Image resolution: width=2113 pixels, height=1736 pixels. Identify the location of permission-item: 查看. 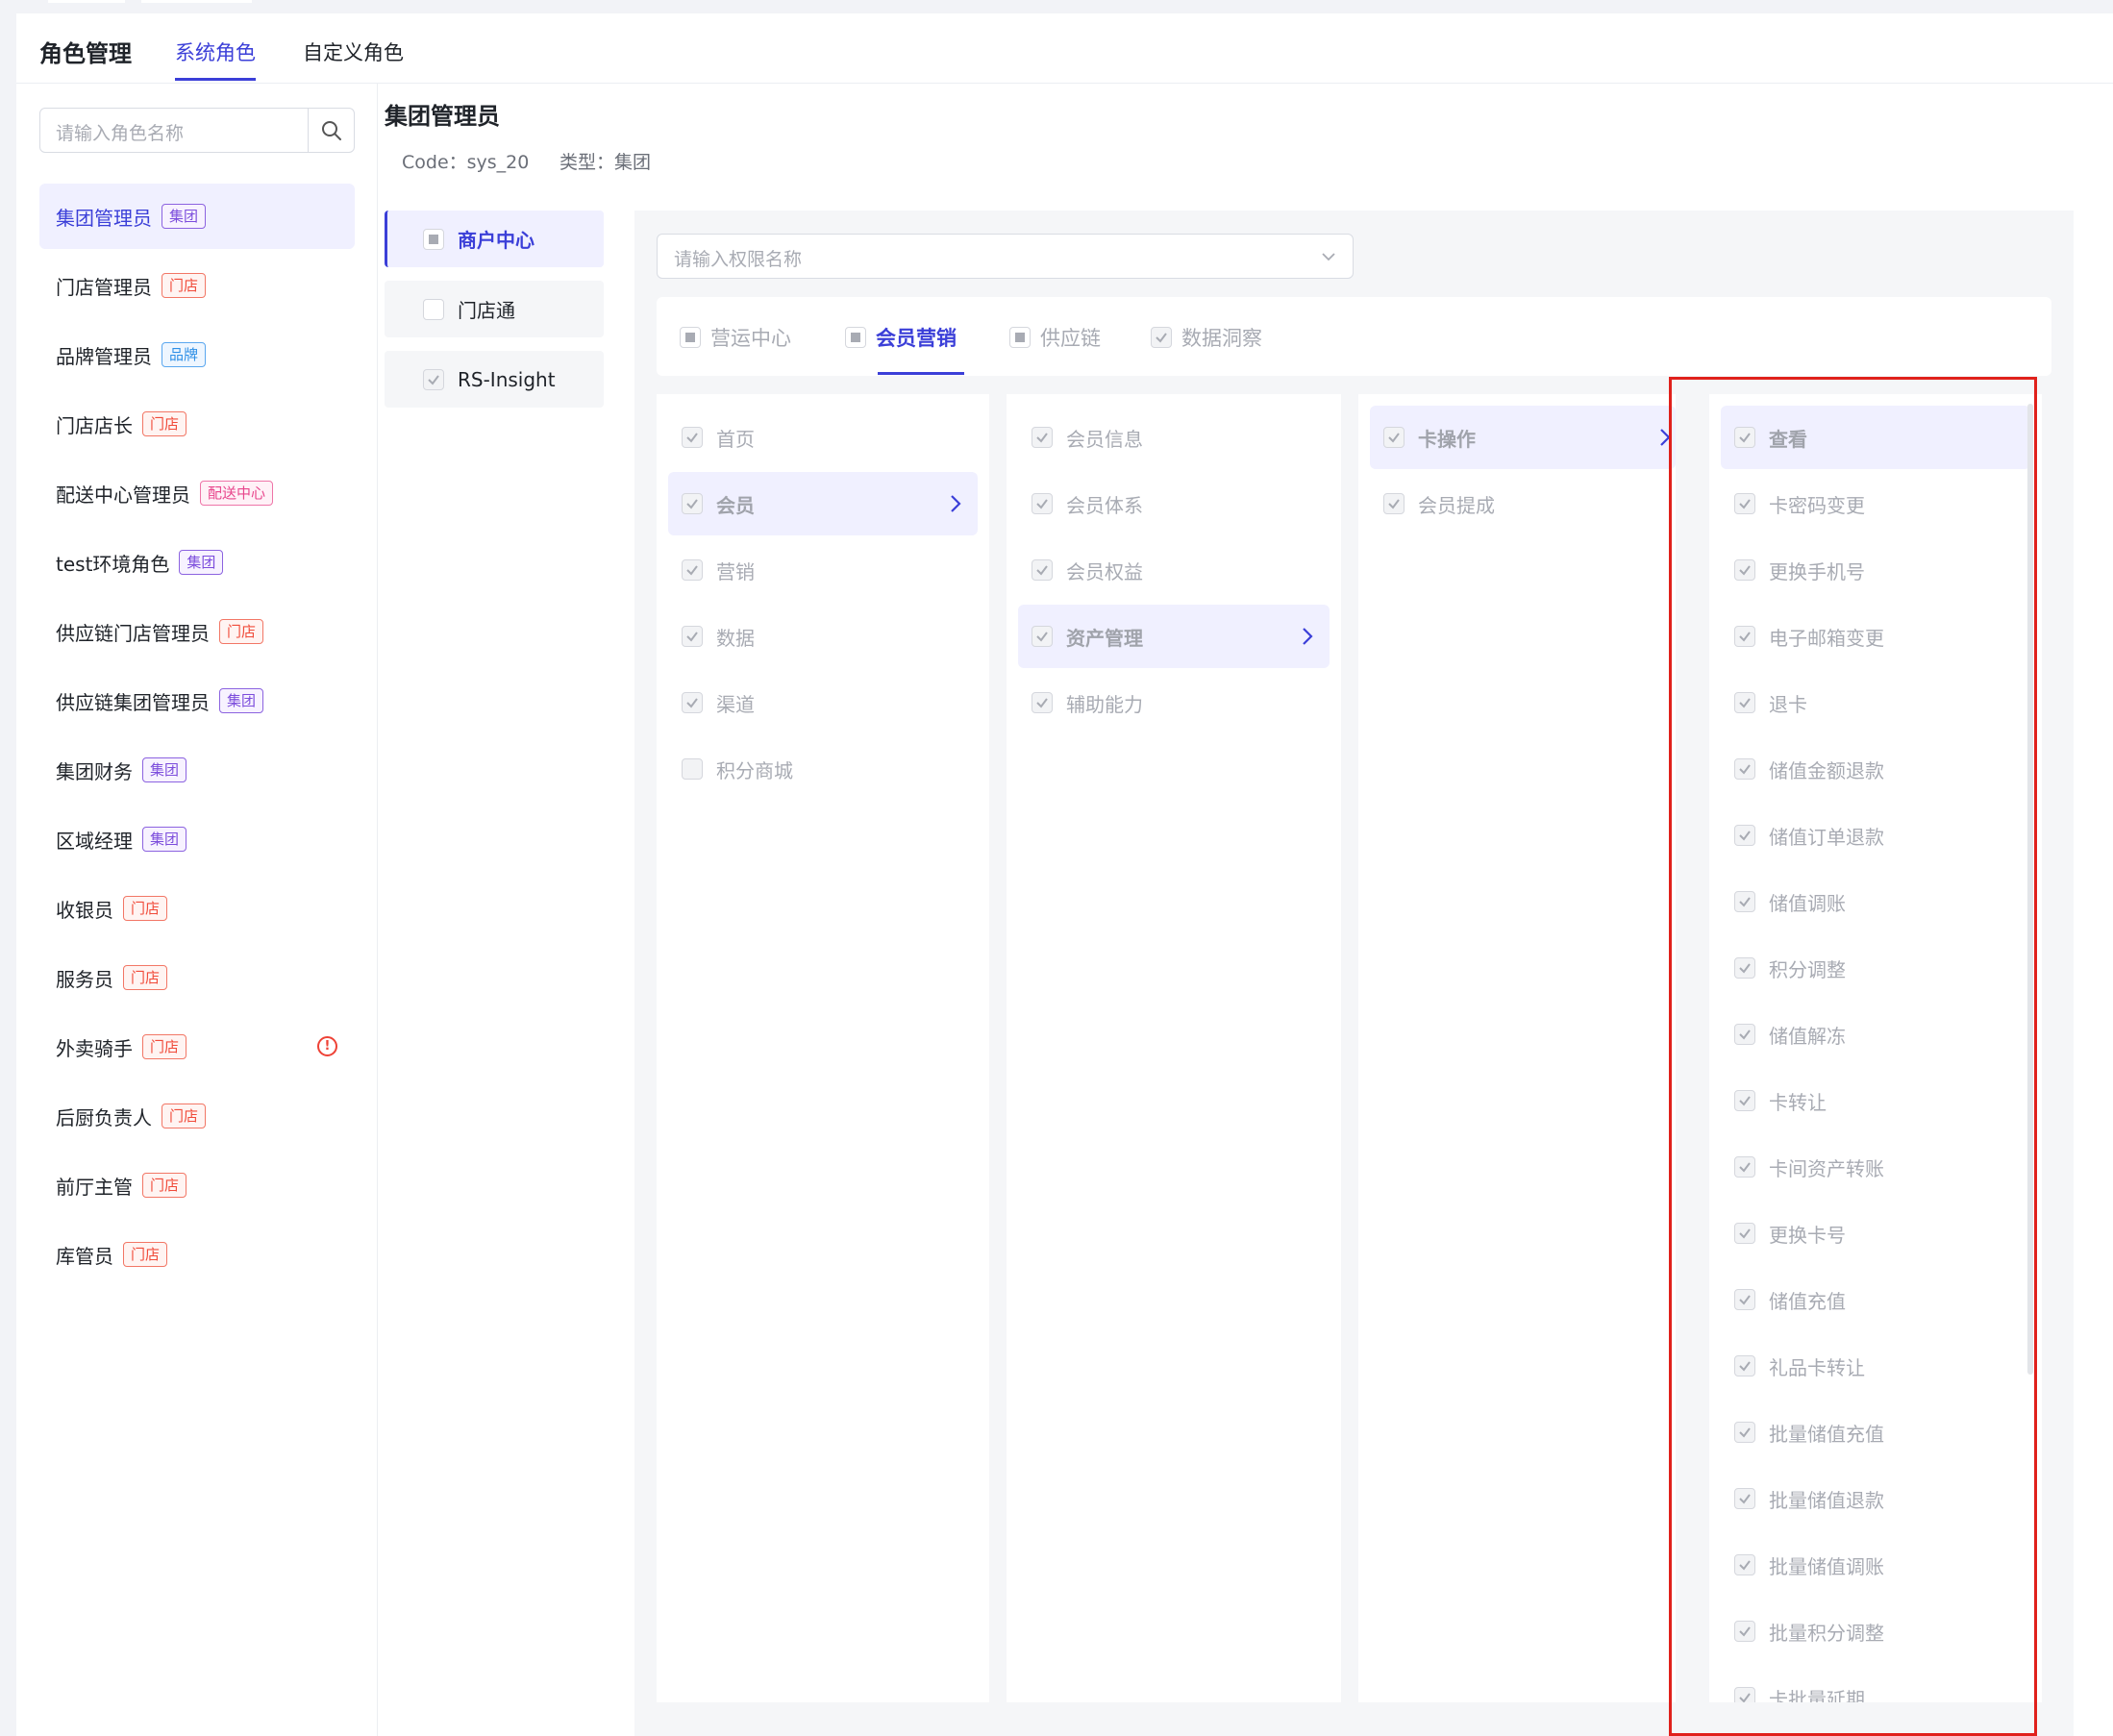
(1875, 437).